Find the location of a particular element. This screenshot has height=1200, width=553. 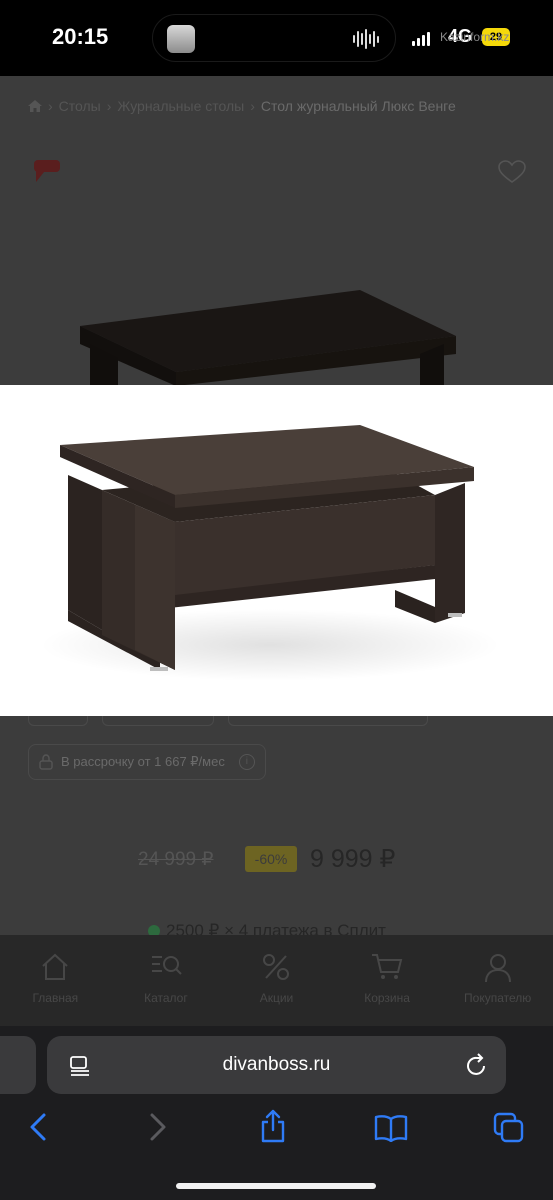

nav-item-catalog: Каталог is located at coordinates (166, 981).